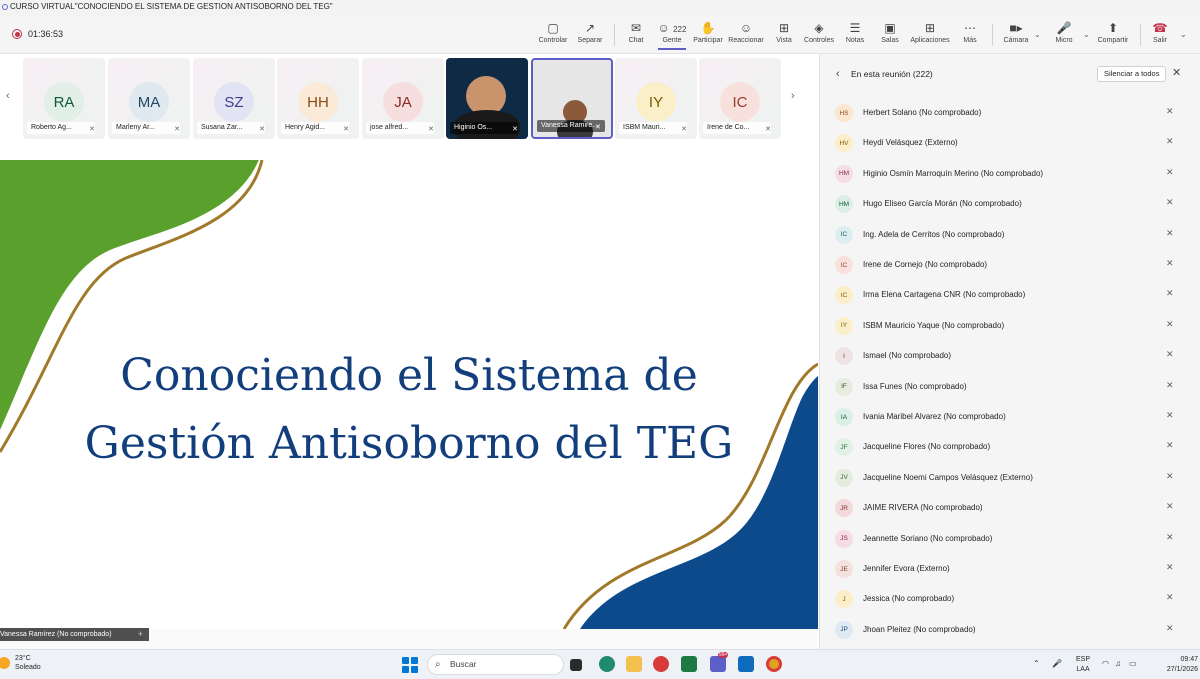 The width and height of the screenshot is (1200, 679). What do you see at coordinates (746, 664) in the screenshot?
I see `outlook-icon` at bounding box center [746, 664].